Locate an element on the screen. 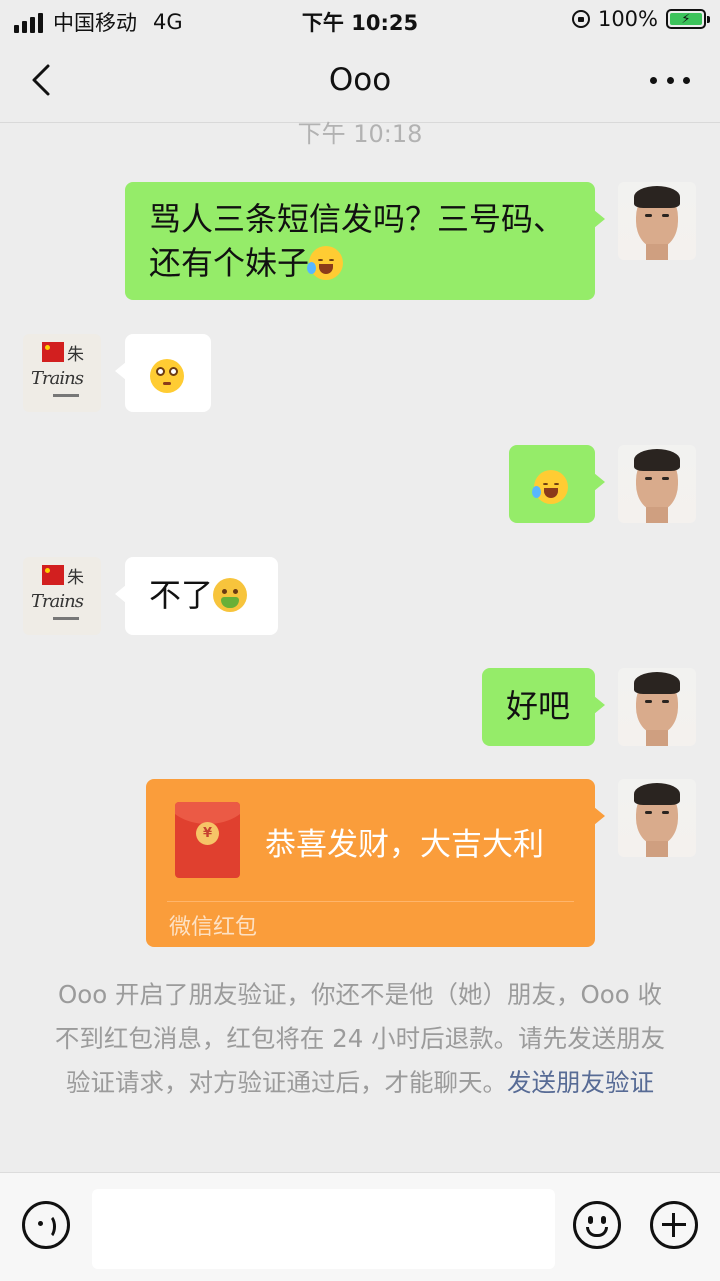  flushed-emoji-icon is located at coordinates (167, 376).